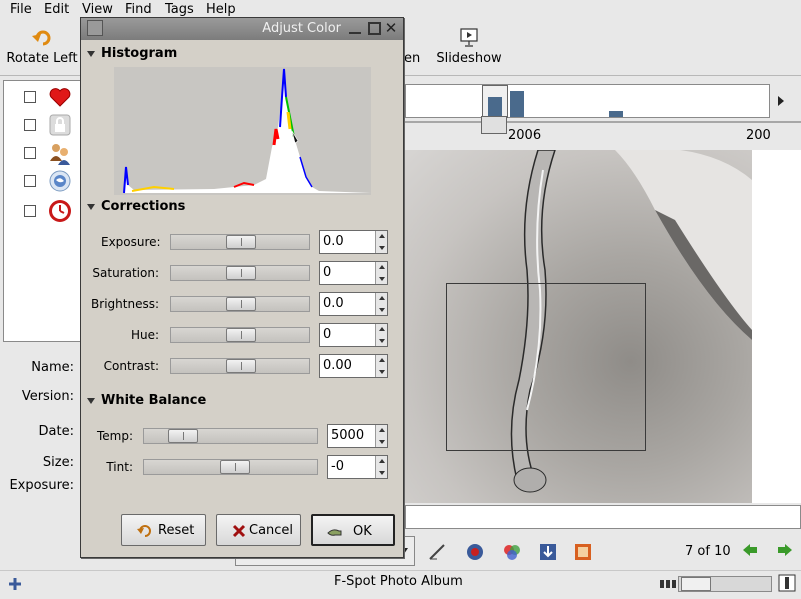 The image size is (801, 599). I want to click on white-balance-expander: White Balance, so click(146, 400).